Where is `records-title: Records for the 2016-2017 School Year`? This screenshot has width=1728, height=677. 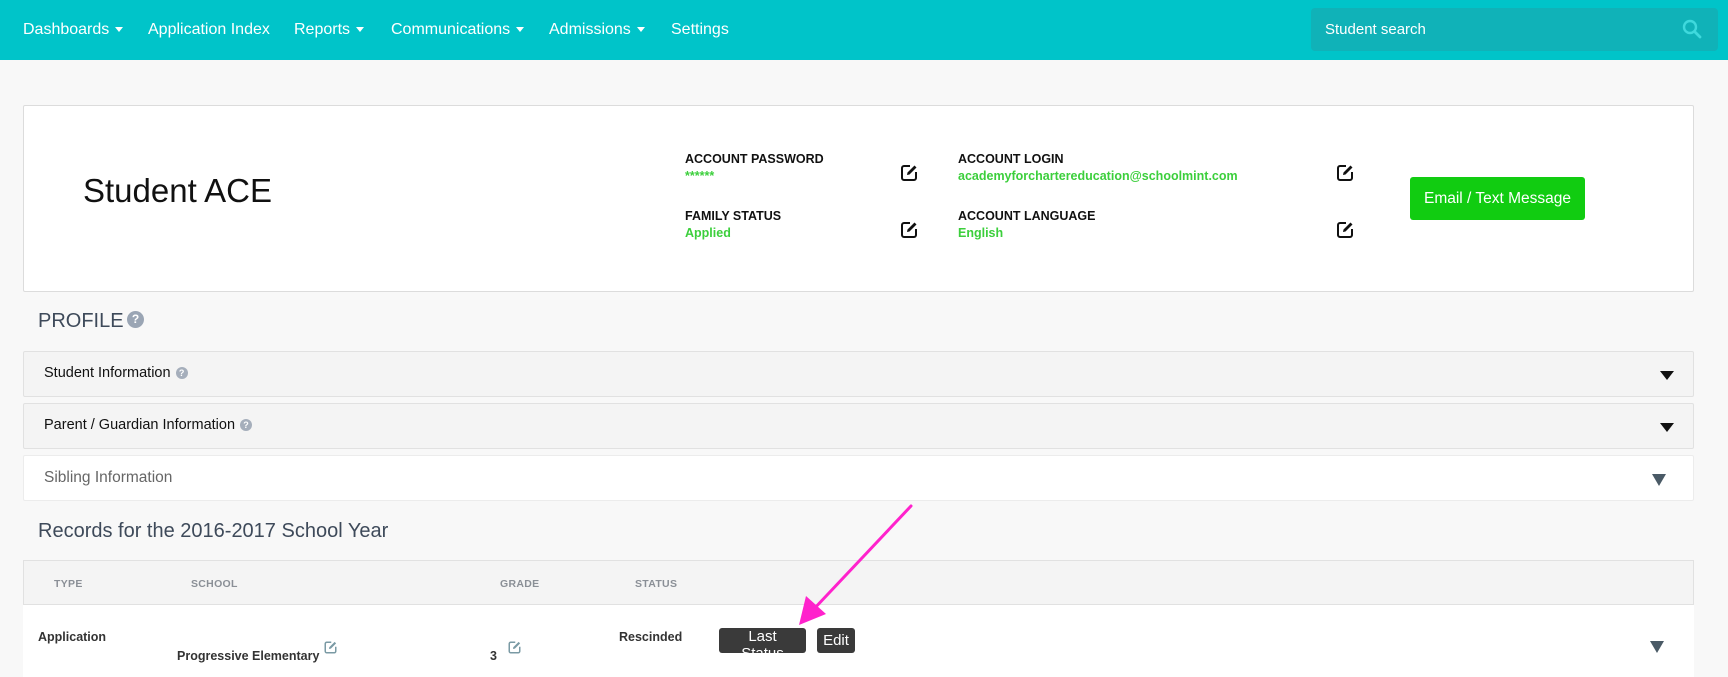 records-title: Records for the 2016-2017 School Year is located at coordinates (213, 531).